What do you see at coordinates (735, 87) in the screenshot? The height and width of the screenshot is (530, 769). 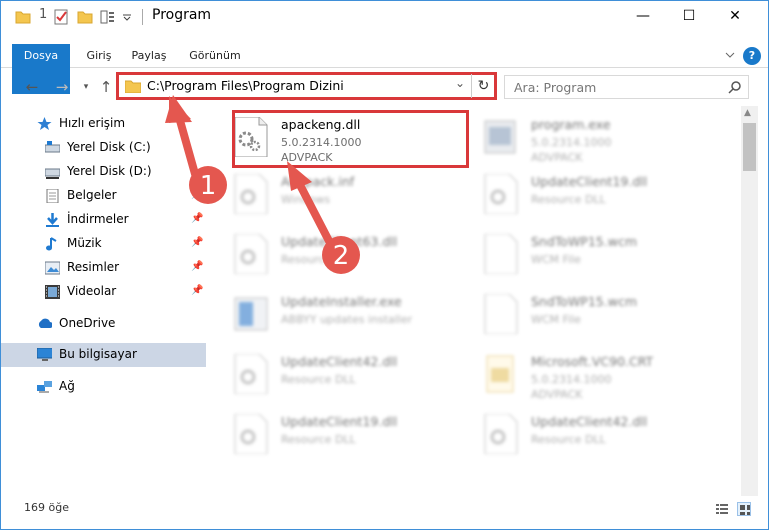 I see `search-icon` at bounding box center [735, 87].